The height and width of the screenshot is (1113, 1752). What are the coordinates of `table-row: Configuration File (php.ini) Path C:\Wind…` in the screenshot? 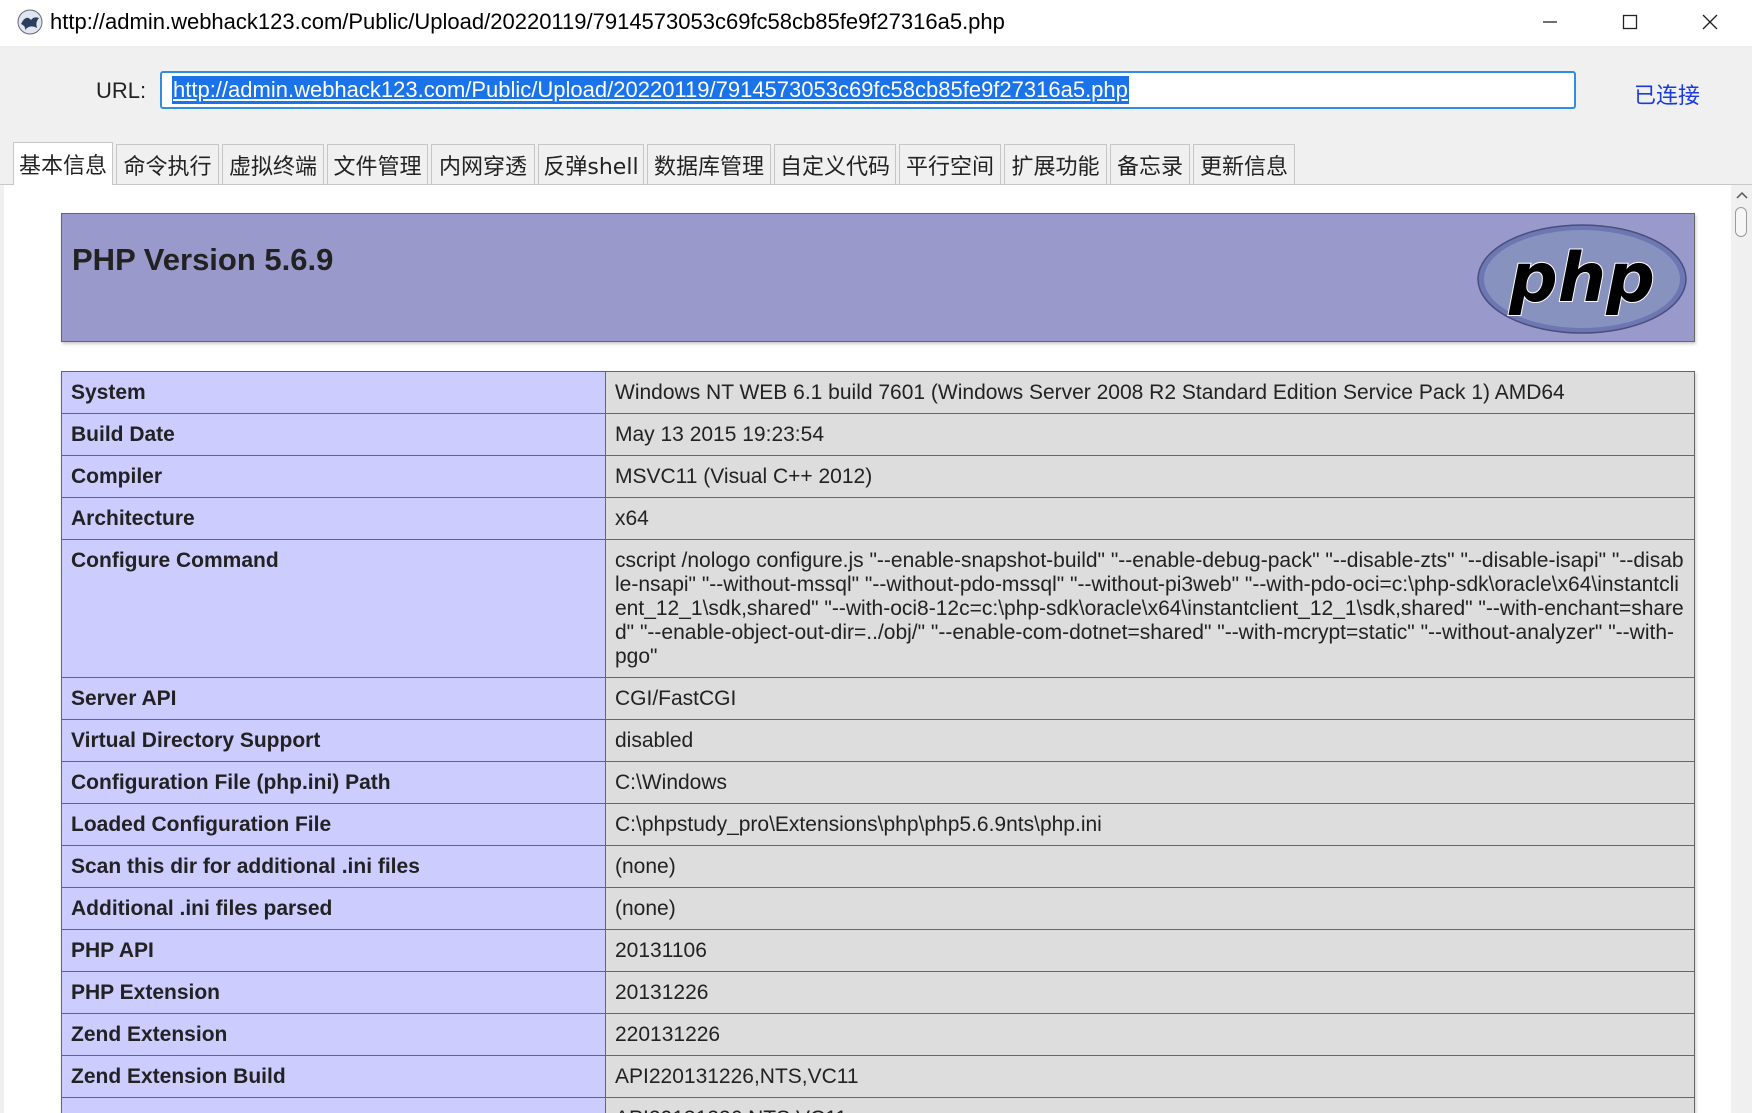 It's located at (878, 782).